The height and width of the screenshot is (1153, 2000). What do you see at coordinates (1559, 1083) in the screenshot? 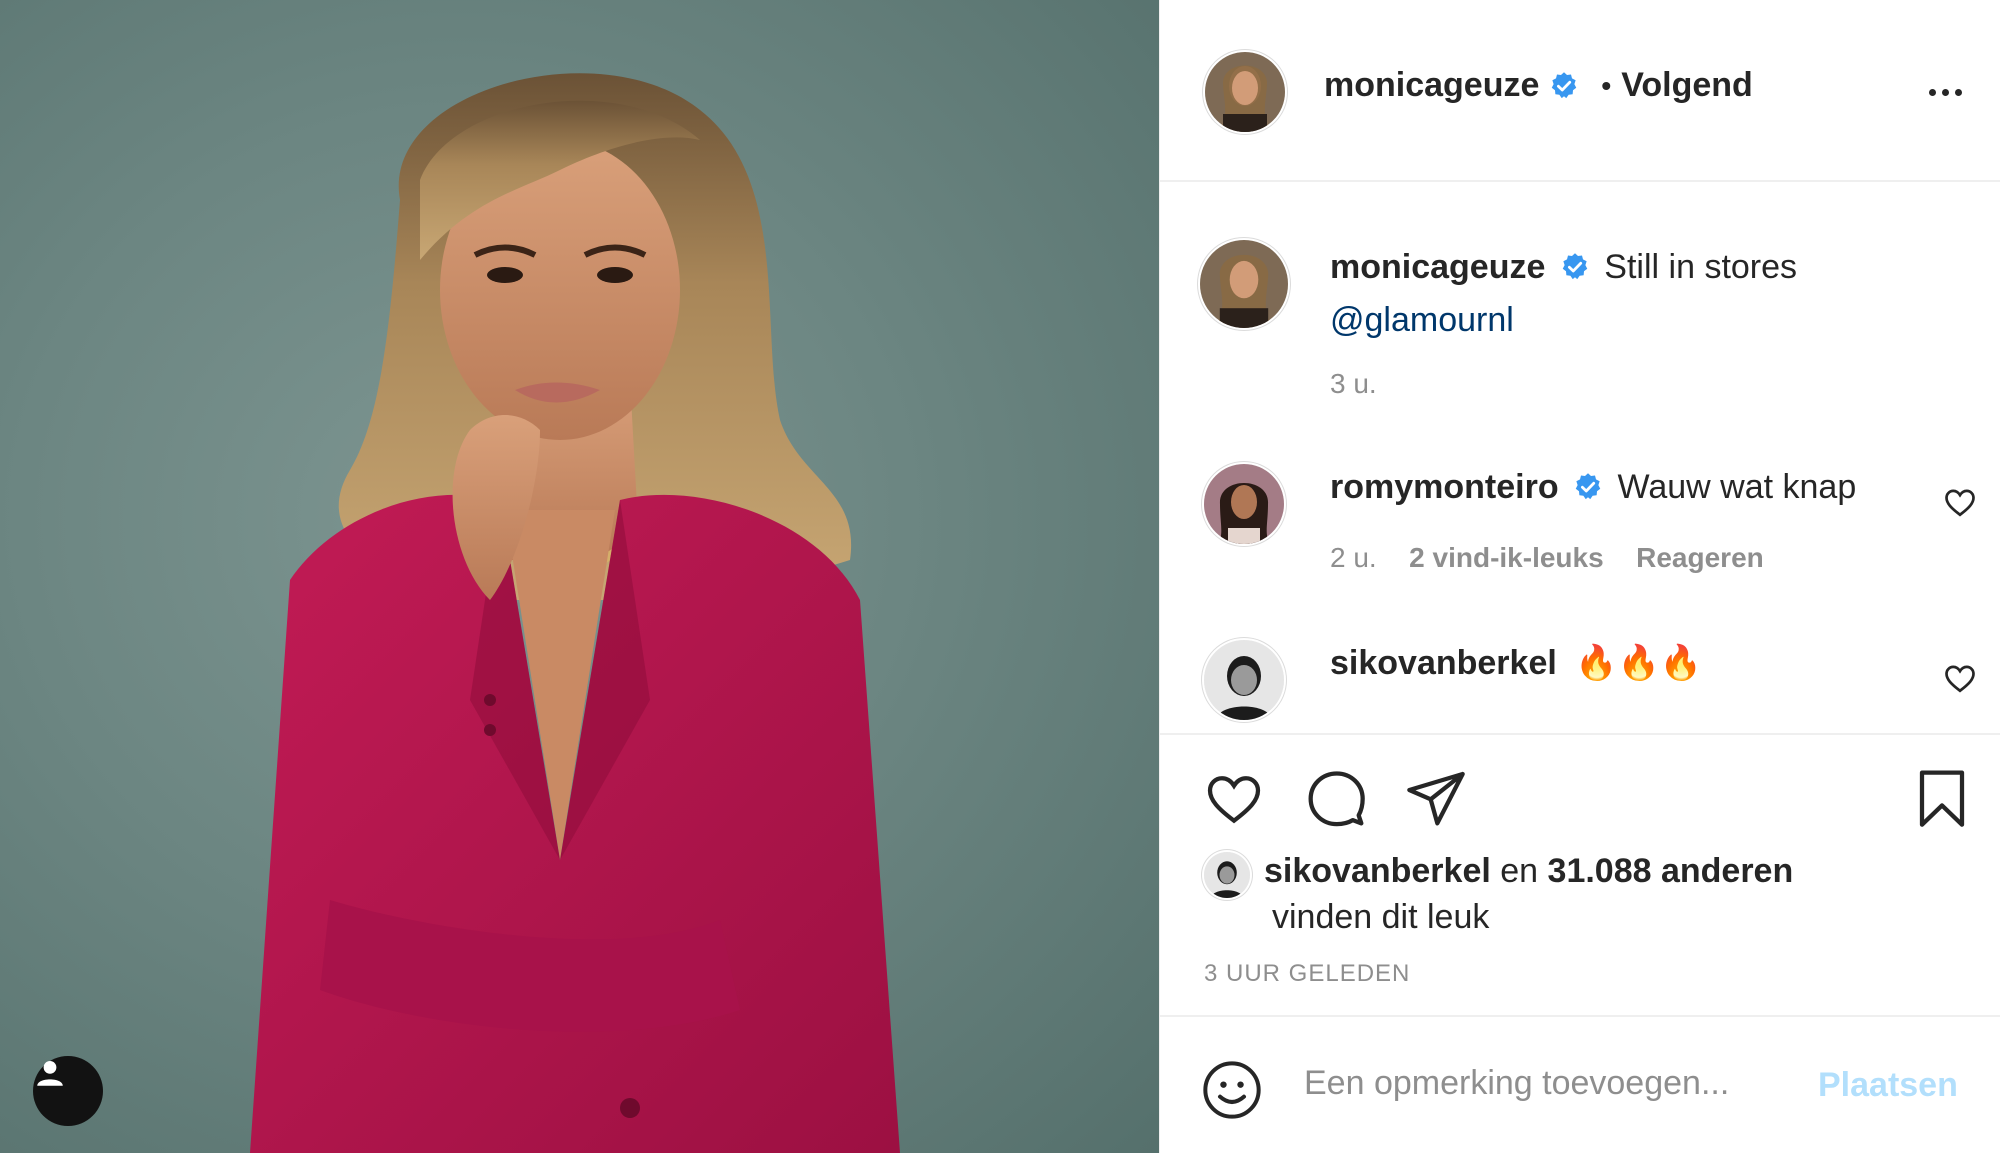
I see `comment-input` at bounding box center [1559, 1083].